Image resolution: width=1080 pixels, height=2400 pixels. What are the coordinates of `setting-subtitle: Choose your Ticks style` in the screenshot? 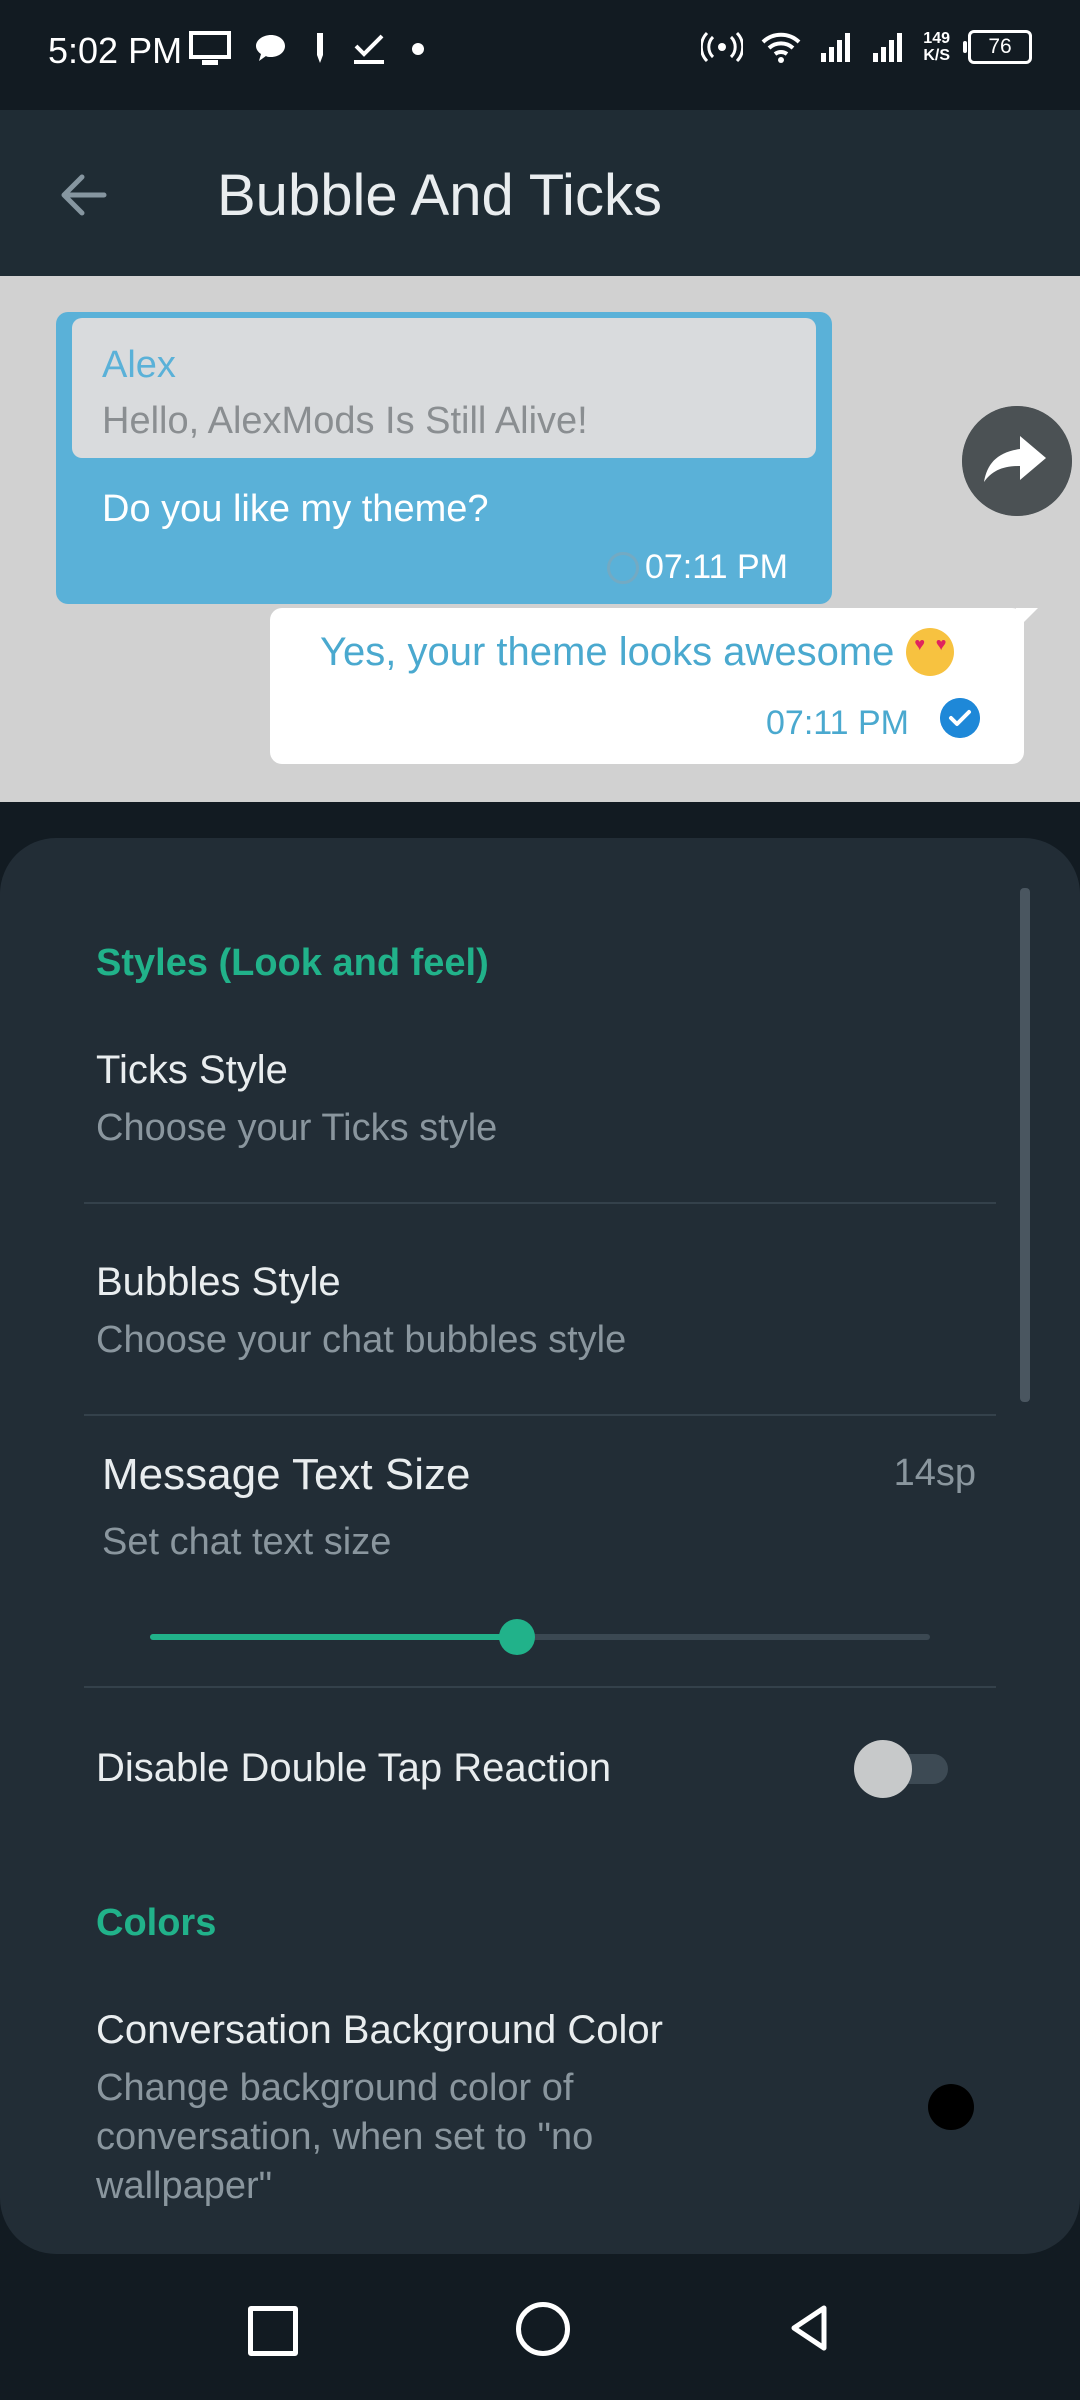 It's located at (297, 1128).